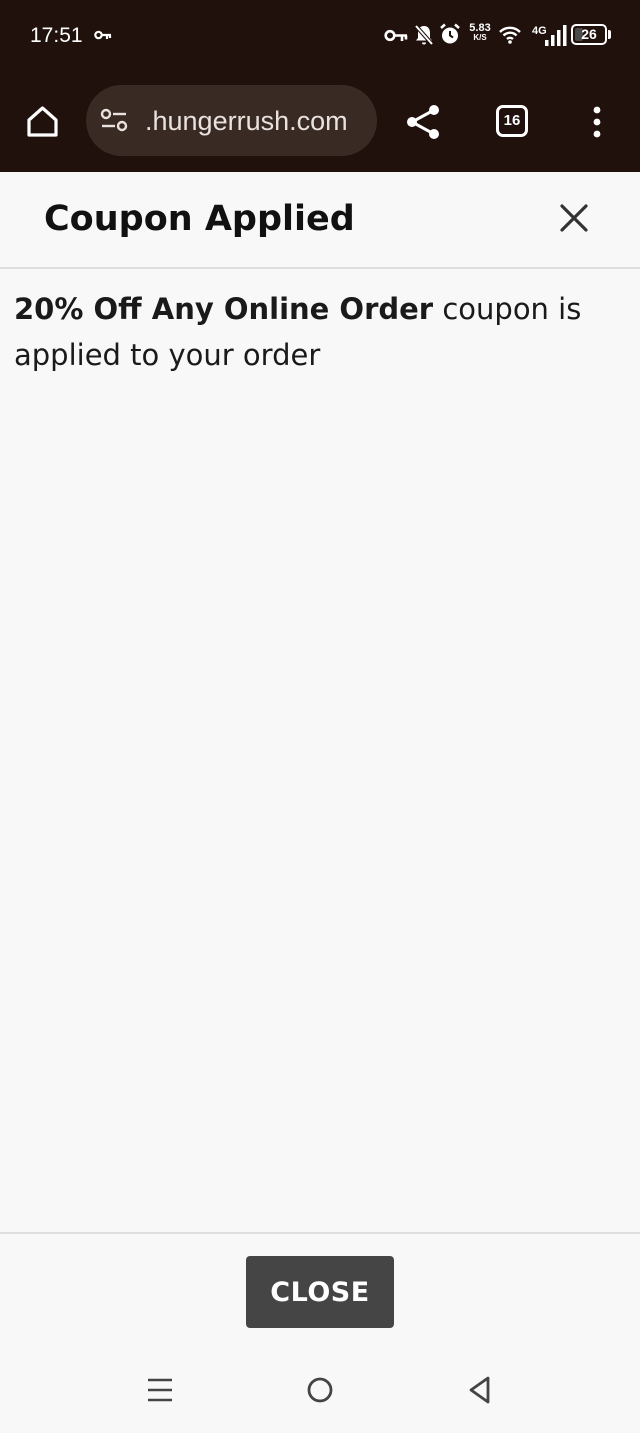 Image resolution: width=640 pixels, height=1433 pixels. I want to click on alarm-icon, so click(450, 33).